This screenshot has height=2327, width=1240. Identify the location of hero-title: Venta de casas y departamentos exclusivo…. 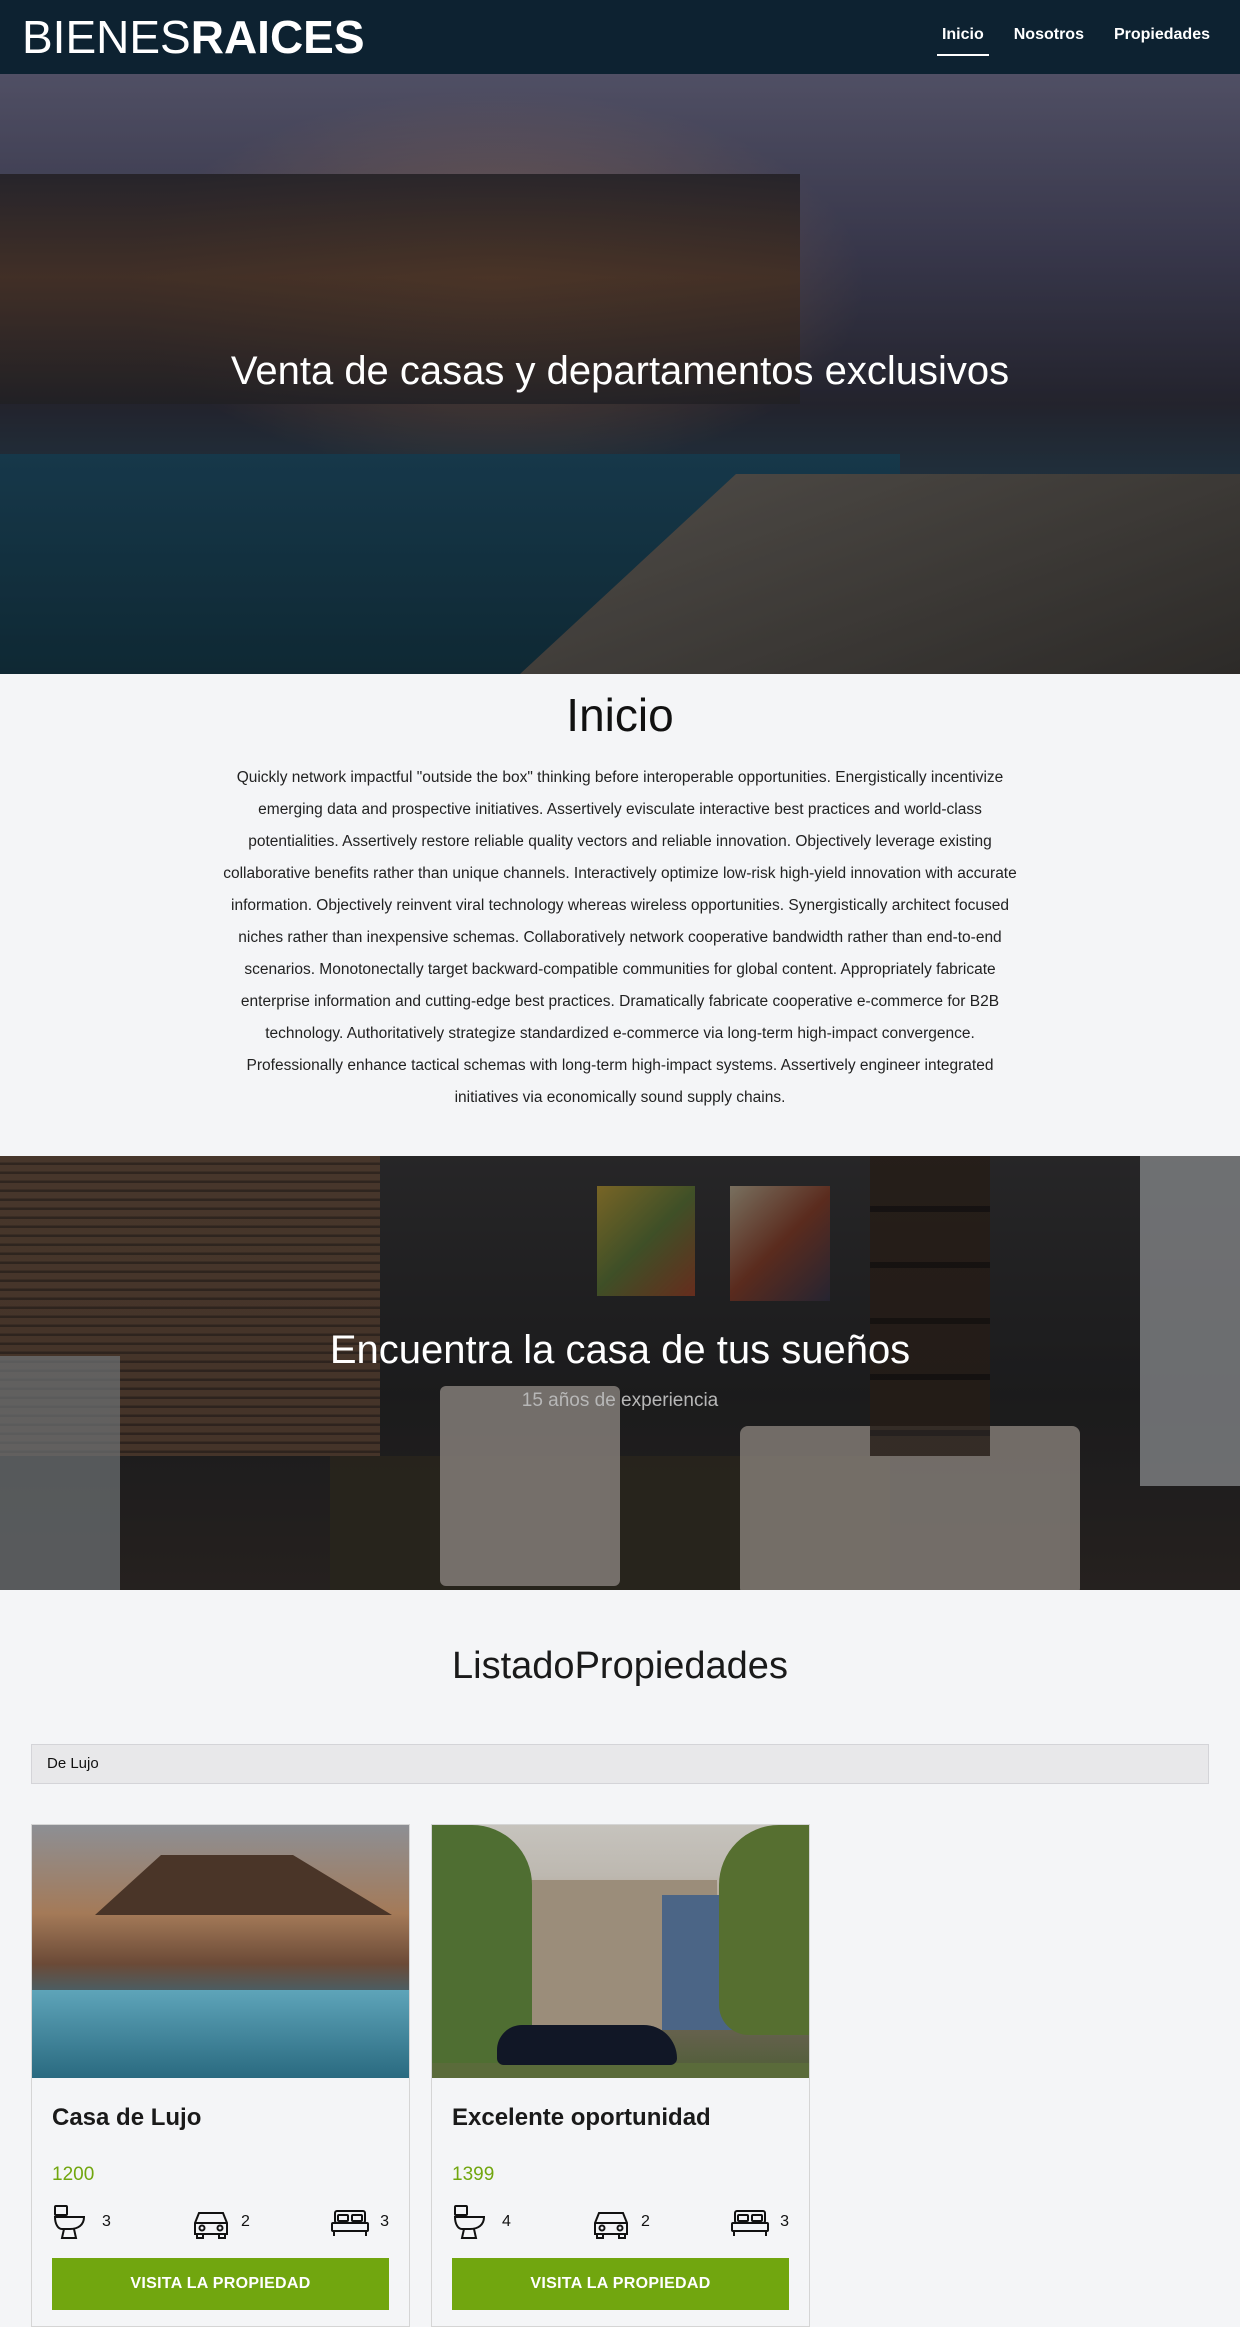
(620, 371).